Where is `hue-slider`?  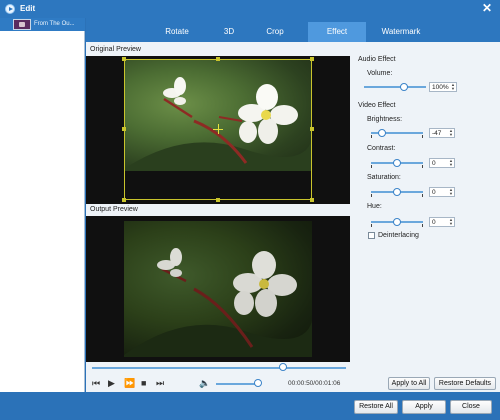
hue-slider is located at coordinates (397, 222).